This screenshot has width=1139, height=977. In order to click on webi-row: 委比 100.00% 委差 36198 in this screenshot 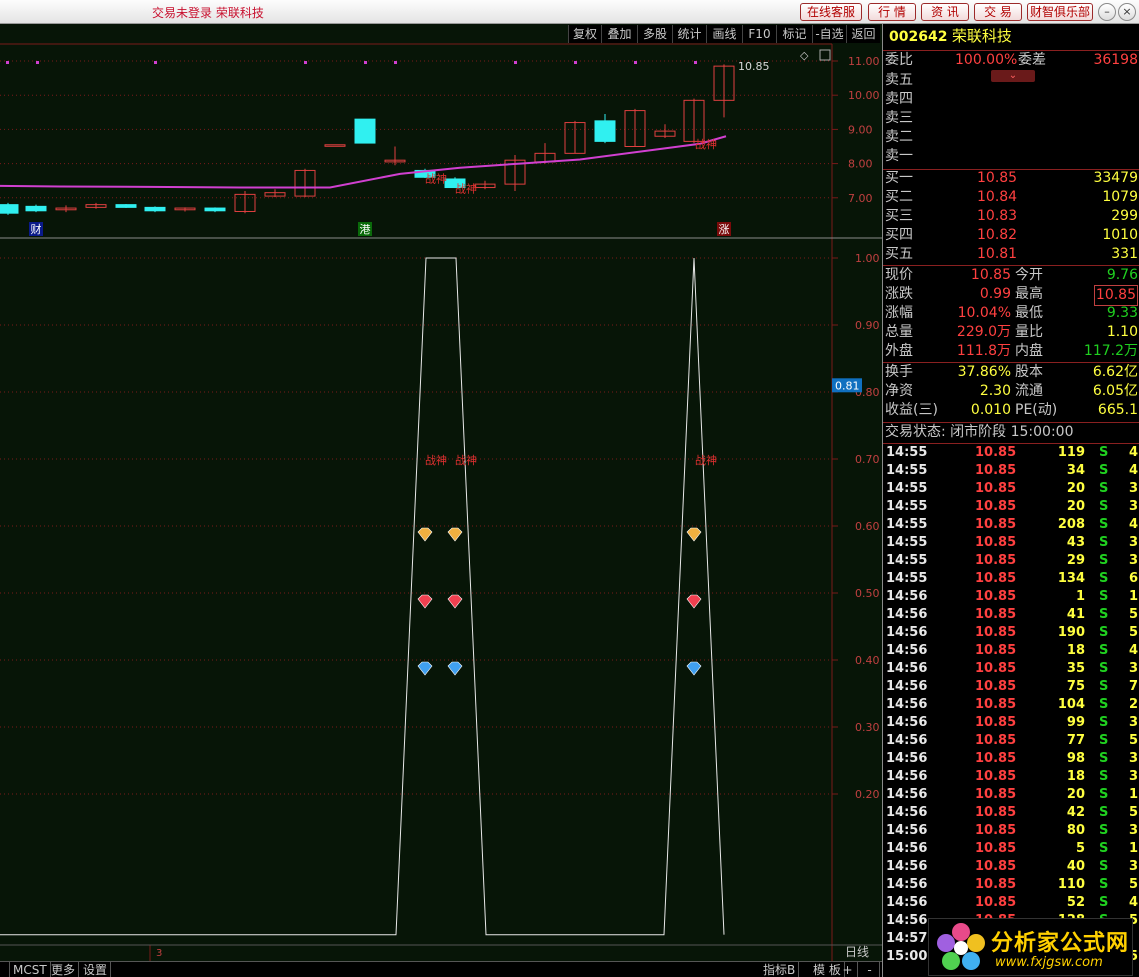, I will do `click(1011, 60)`.